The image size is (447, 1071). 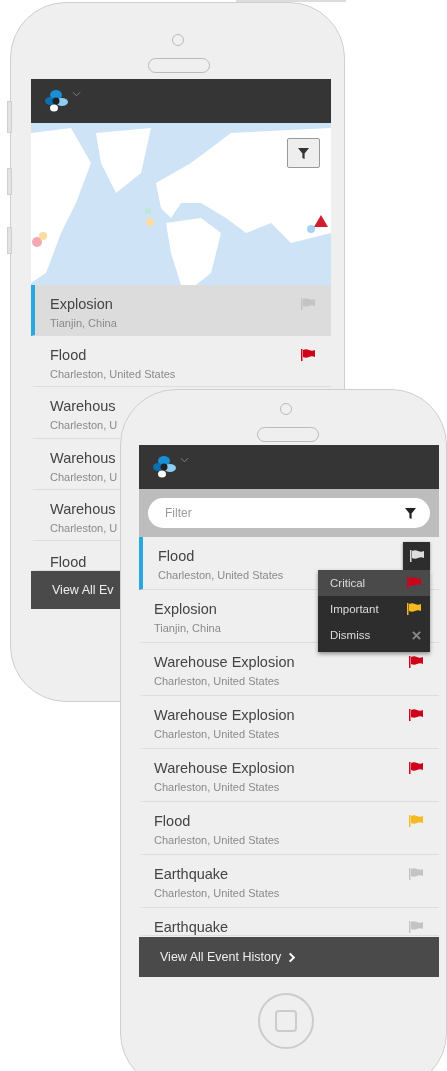 I want to click on view-history-button: View All Event History, so click(x=289, y=957).